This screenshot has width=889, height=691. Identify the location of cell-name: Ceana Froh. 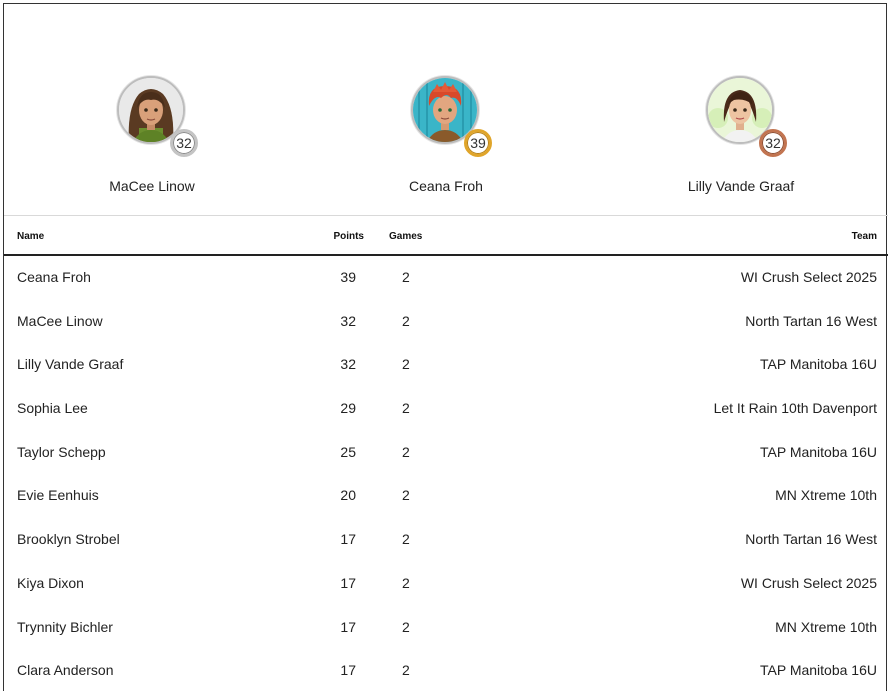
(54, 277).